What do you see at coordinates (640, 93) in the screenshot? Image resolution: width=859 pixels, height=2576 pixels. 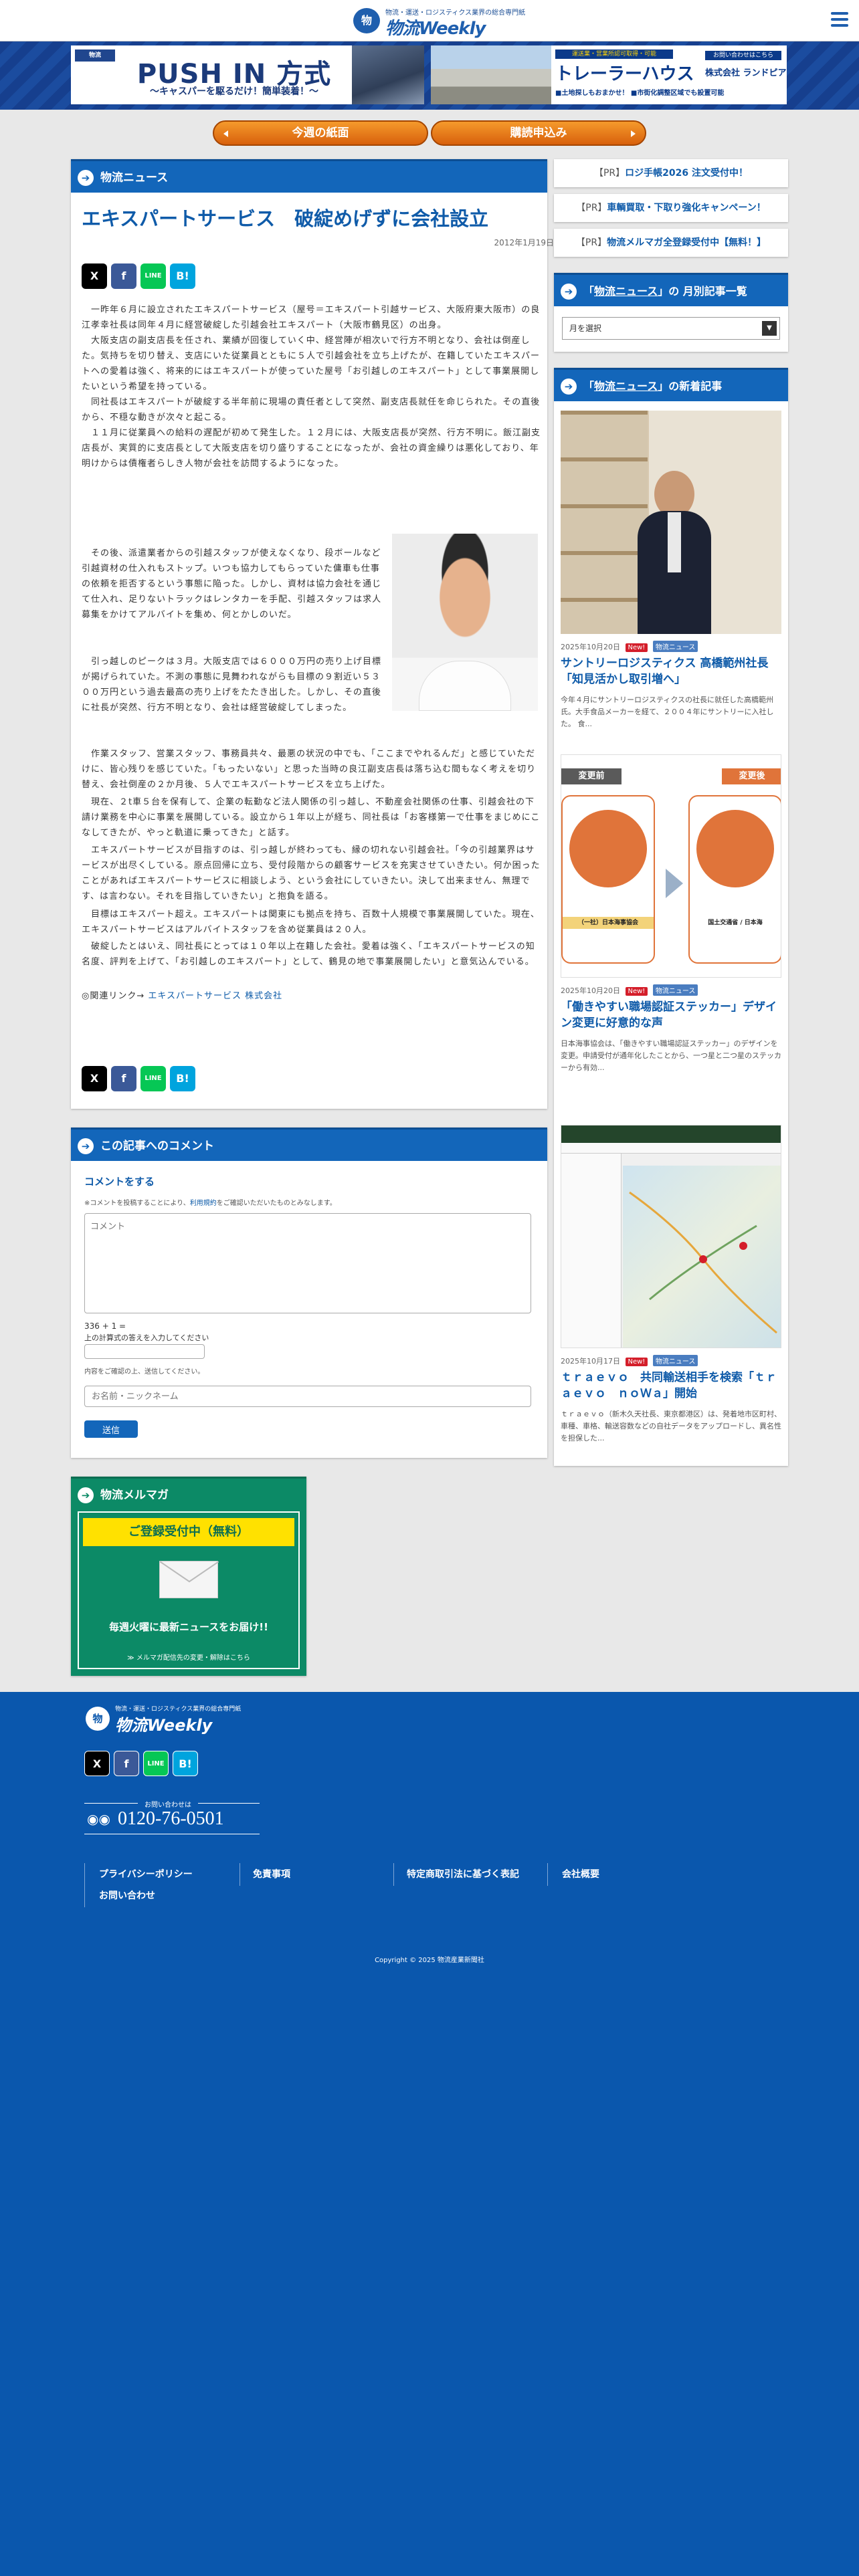 I see `ad-subtext: ■土地探しもおまかせ！ ■市街化調整区域でも設置可能` at bounding box center [640, 93].